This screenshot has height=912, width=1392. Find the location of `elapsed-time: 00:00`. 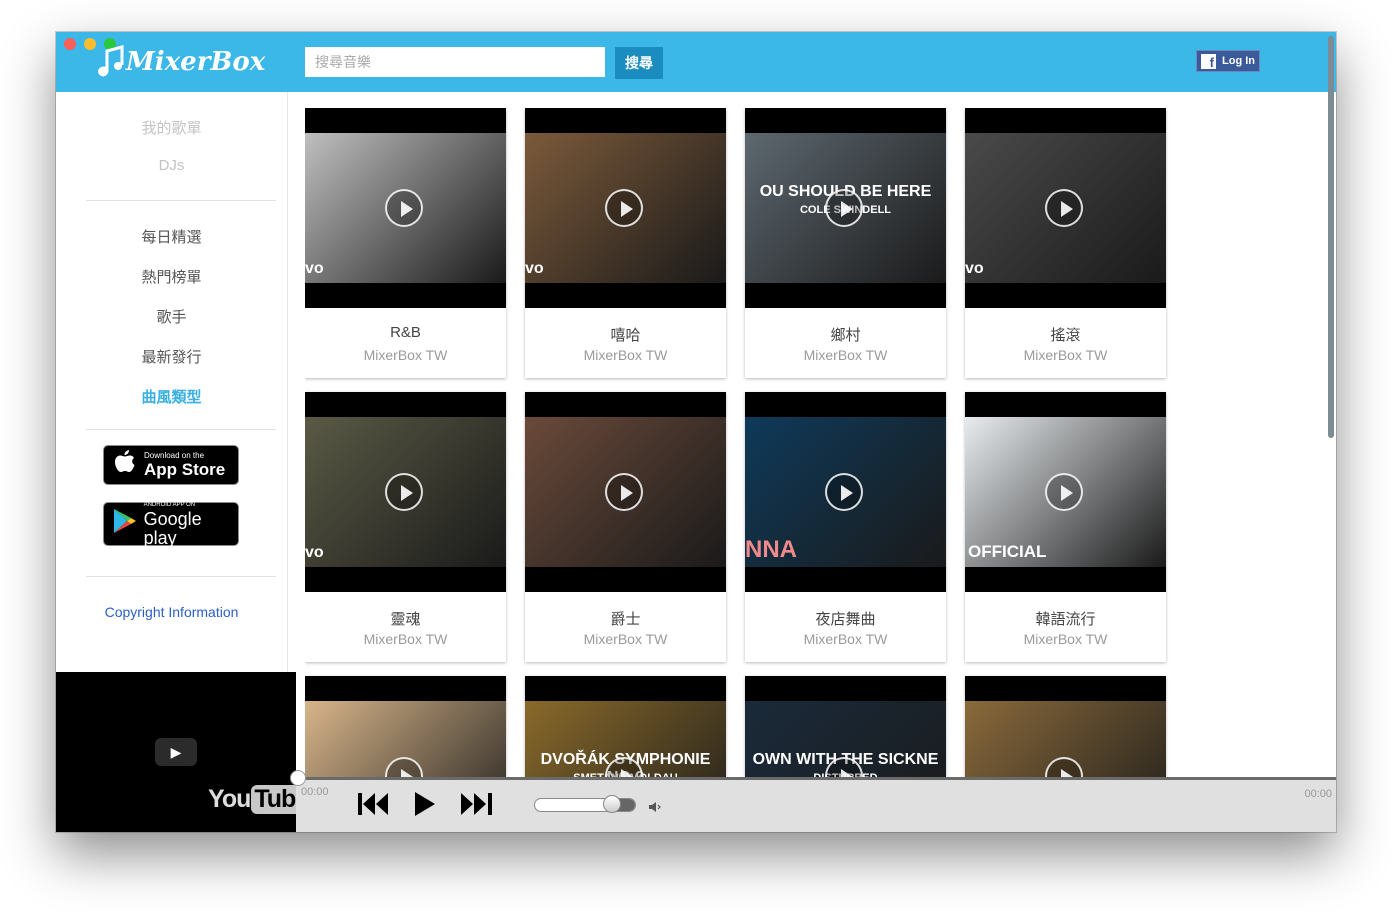

elapsed-time: 00:00 is located at coordinates (315, 792).